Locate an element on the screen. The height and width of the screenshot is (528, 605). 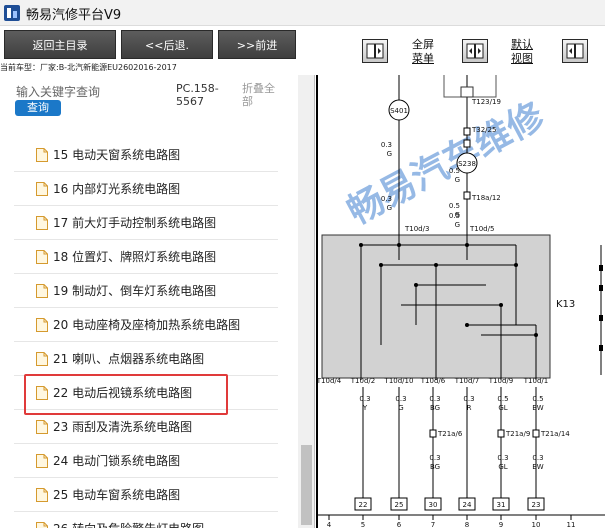
home-button: 返回主目录 is located at coordinates (60, 44).